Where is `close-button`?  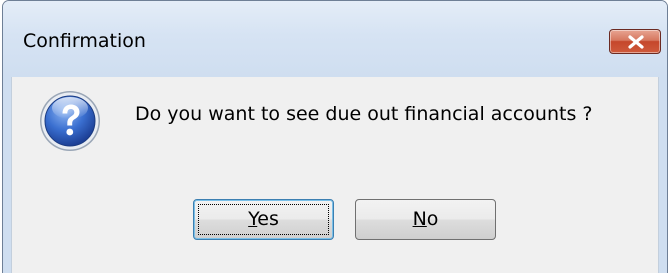
close-button is located at coordinates (635, 41).